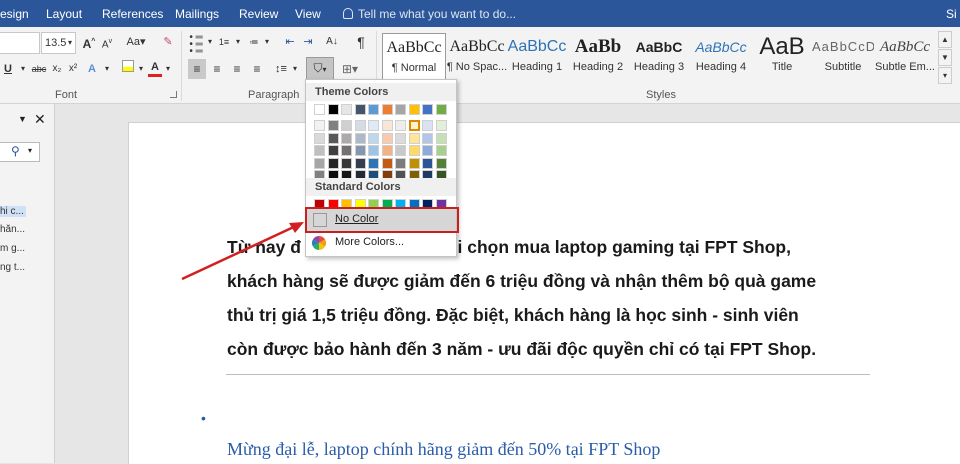  Describe the element at coordinates (320, 69) in the screenshot. I see `shading-button: ⛉▾` at that location.